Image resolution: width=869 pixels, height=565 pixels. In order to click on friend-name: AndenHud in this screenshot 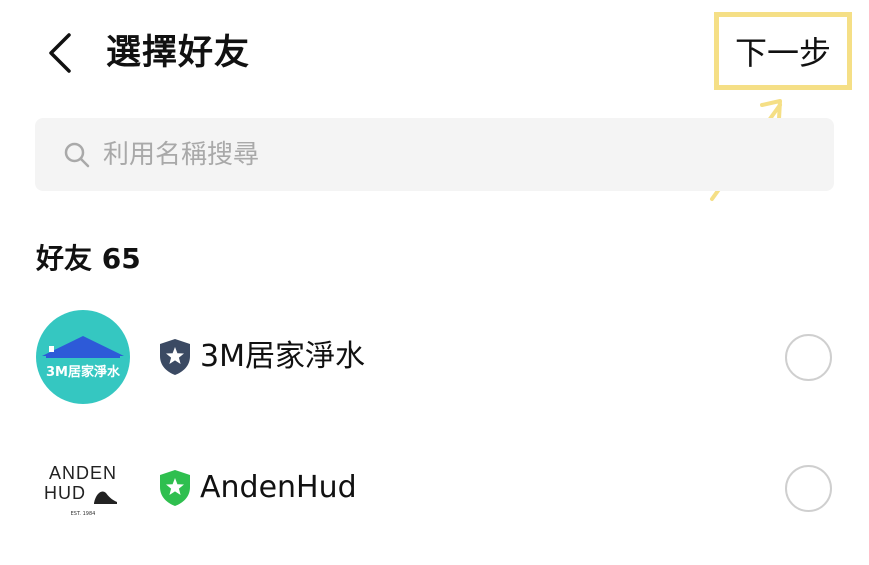, I will do `click(278, 487)`.